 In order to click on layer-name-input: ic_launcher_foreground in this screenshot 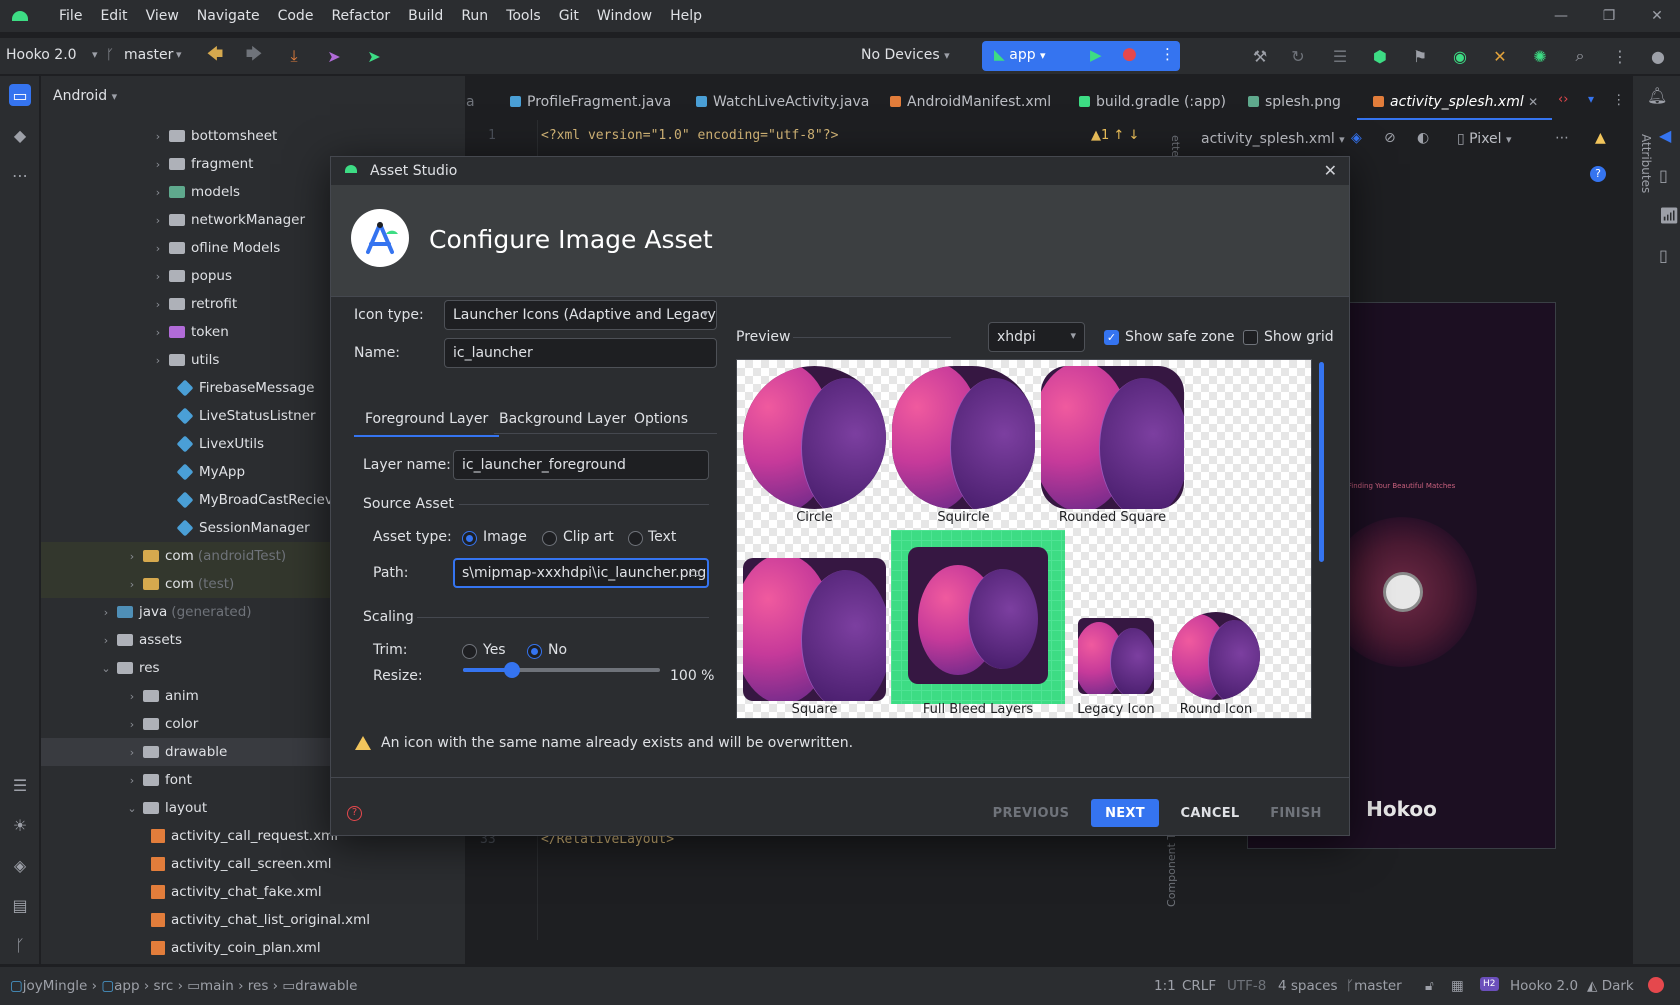, I will do `click(581, 465)`.